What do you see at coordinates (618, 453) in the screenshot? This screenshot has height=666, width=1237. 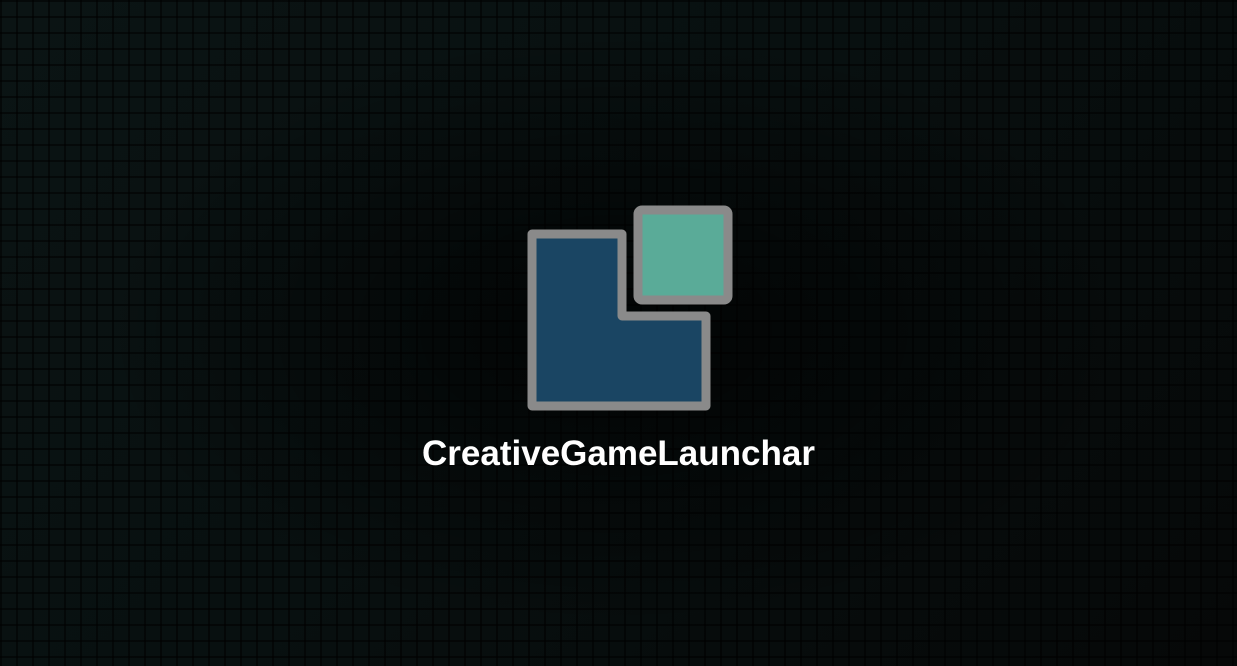 I see `app-title: CreativeGameLaunchar` at bounding box center [618, 453].